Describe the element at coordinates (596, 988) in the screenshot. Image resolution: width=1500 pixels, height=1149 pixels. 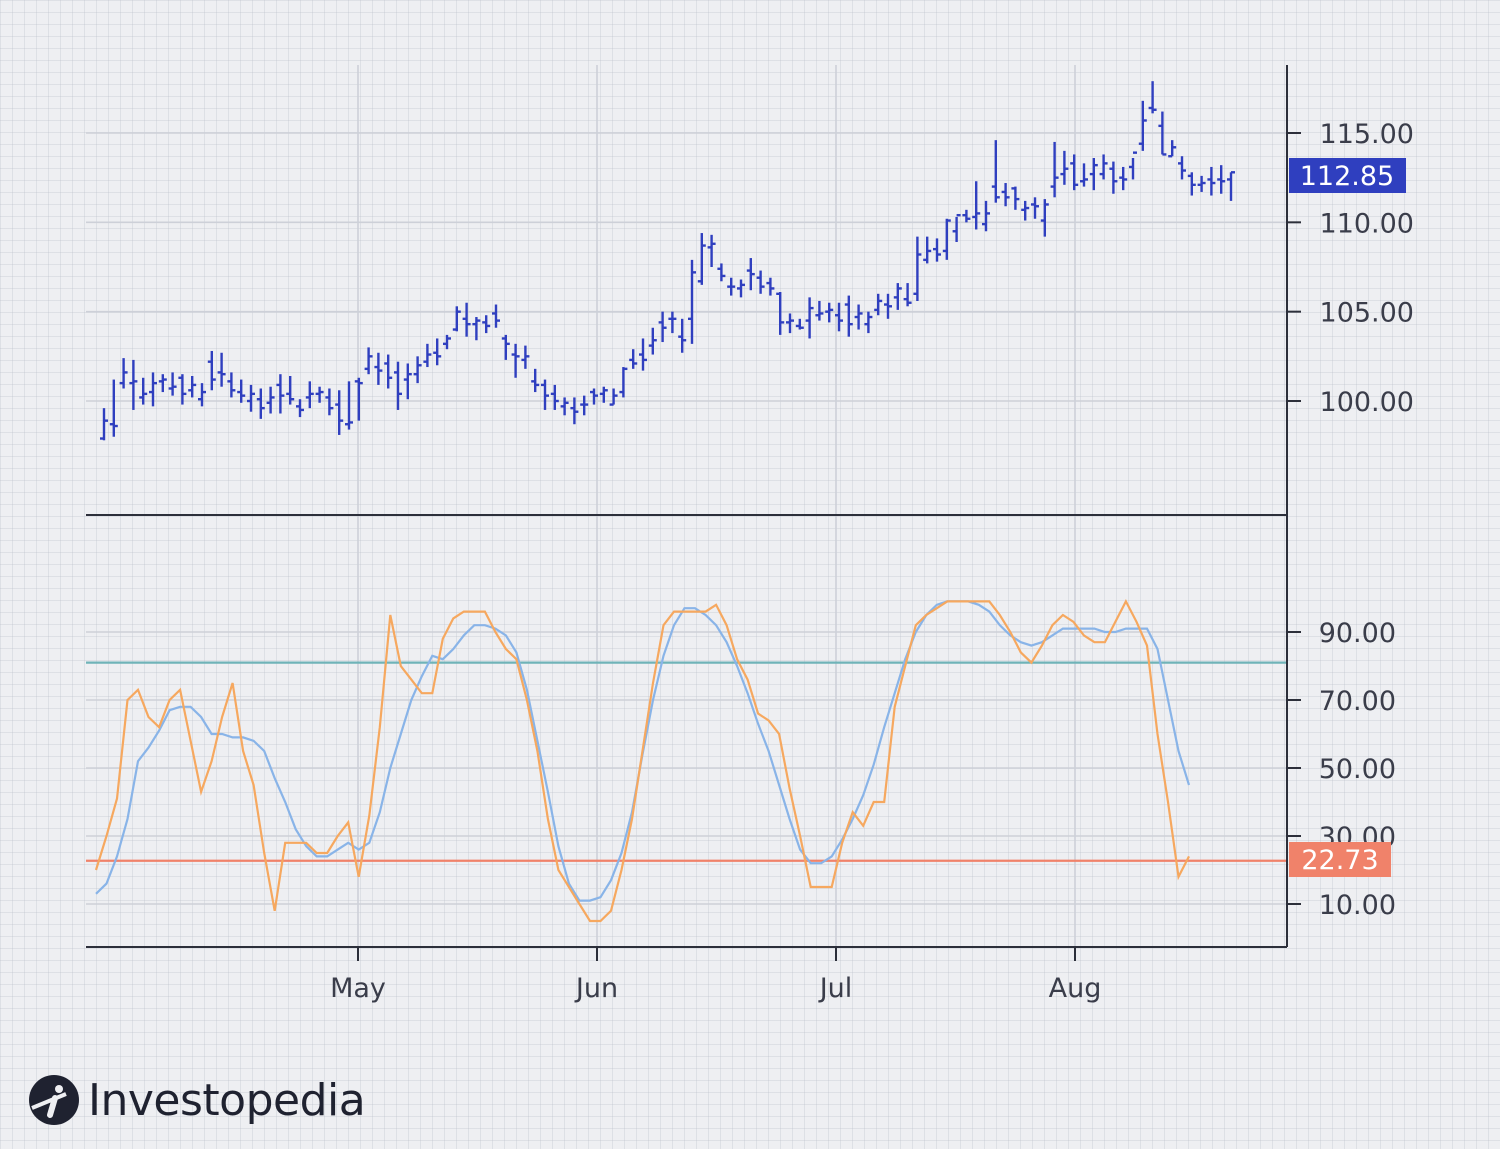
I see `x-tick-label: Jun` at that location.